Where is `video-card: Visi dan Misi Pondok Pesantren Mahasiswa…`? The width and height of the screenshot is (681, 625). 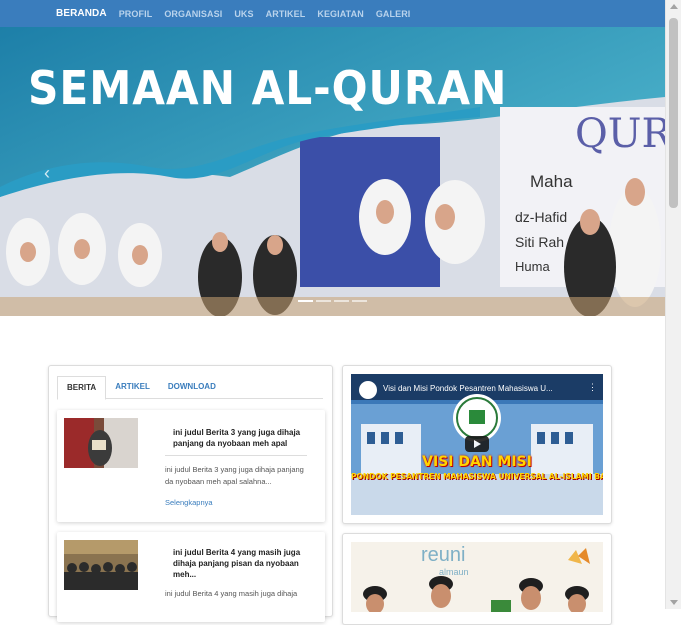
video-card: Visi dan Misi Pondok Pesantren Mahasiswa… is located at coordinates (477, 444).